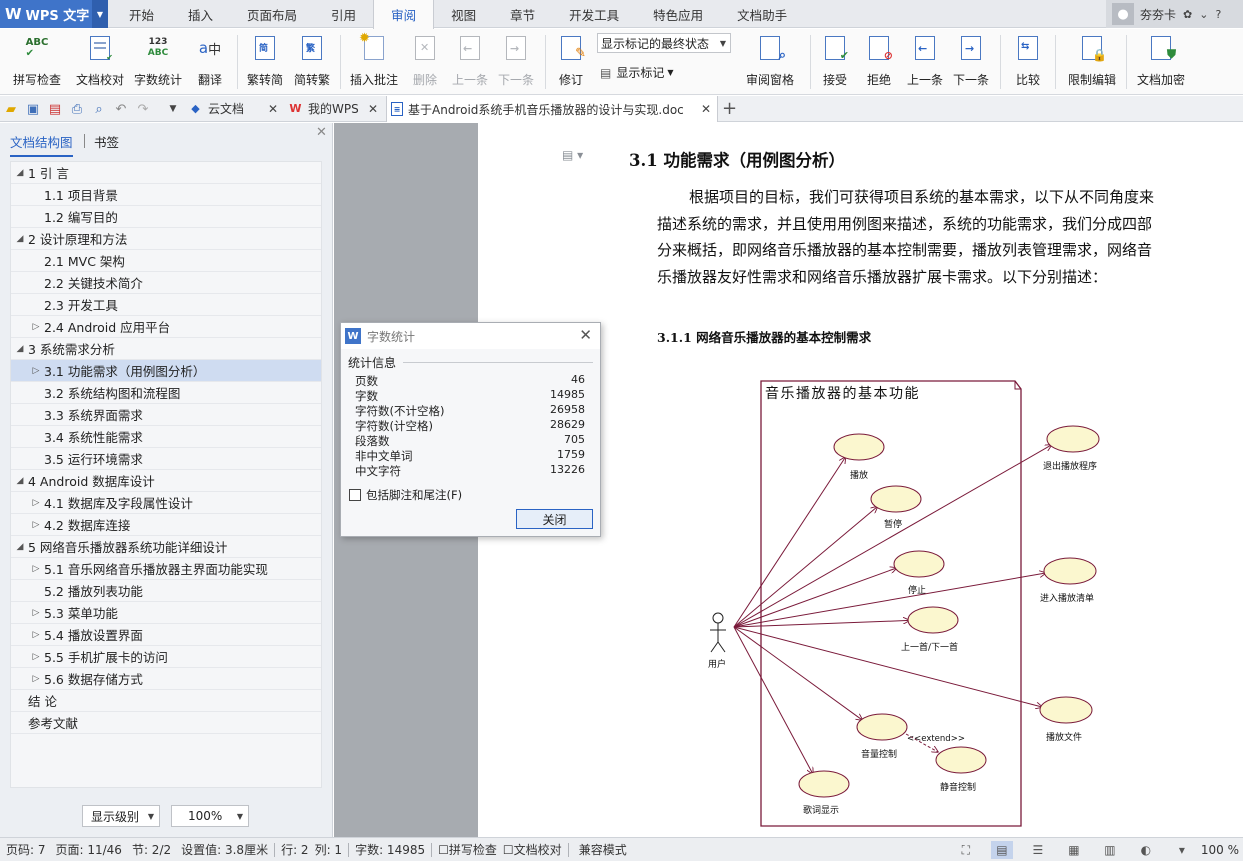 The height and width of the screenshot is (861, 1243). What do you see at coordinates (77, 109) in the screenshot?
I see `print-icon: ⎙` at bounding box center [77, 109].